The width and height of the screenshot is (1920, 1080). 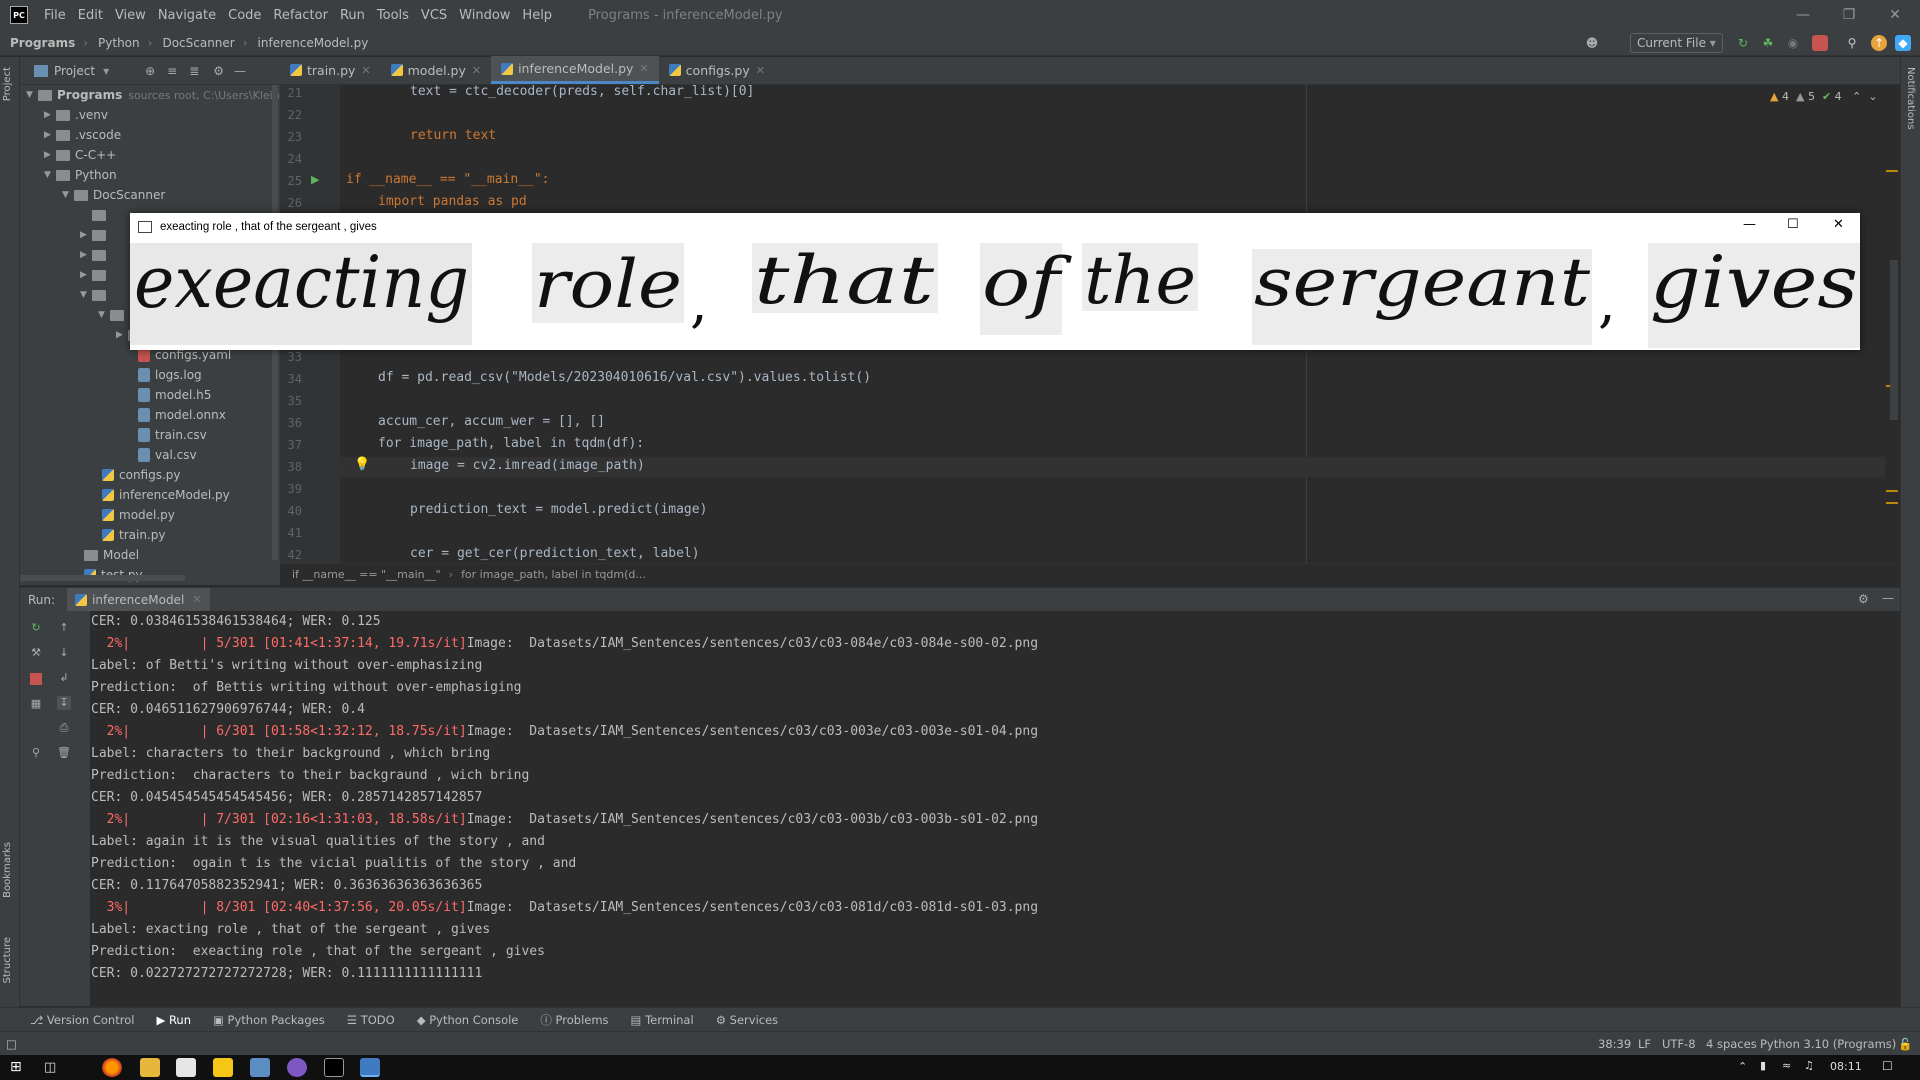 What do you see at coordinates (352, 15) in the screenshot?
I see `menu-run: Run` at bounding box center [352, 15].